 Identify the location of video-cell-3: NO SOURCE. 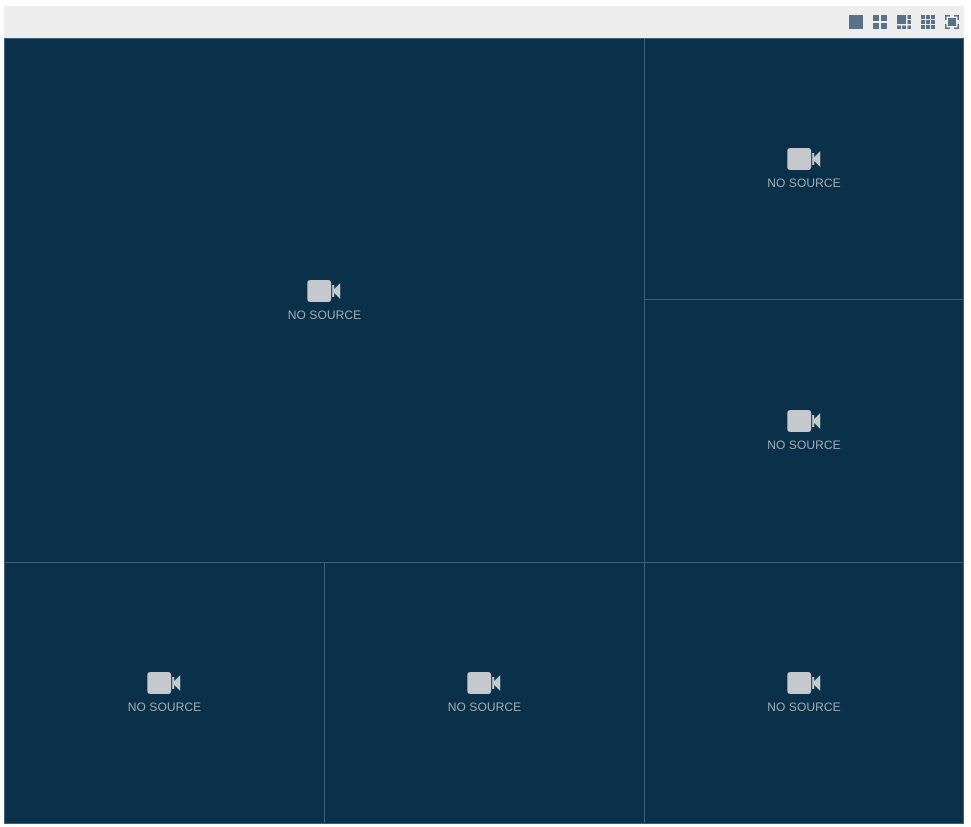
(804, 431).